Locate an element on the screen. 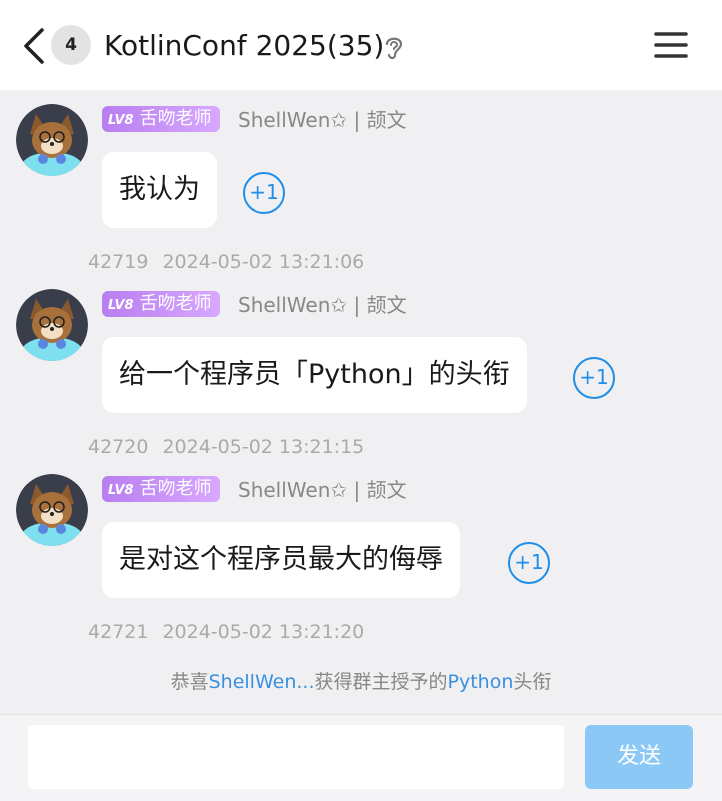 The height and width of the screenshot is (801, 722). message-bubble: 给一个程序员「Python」的头衔 is located at coordinates (314, 375).